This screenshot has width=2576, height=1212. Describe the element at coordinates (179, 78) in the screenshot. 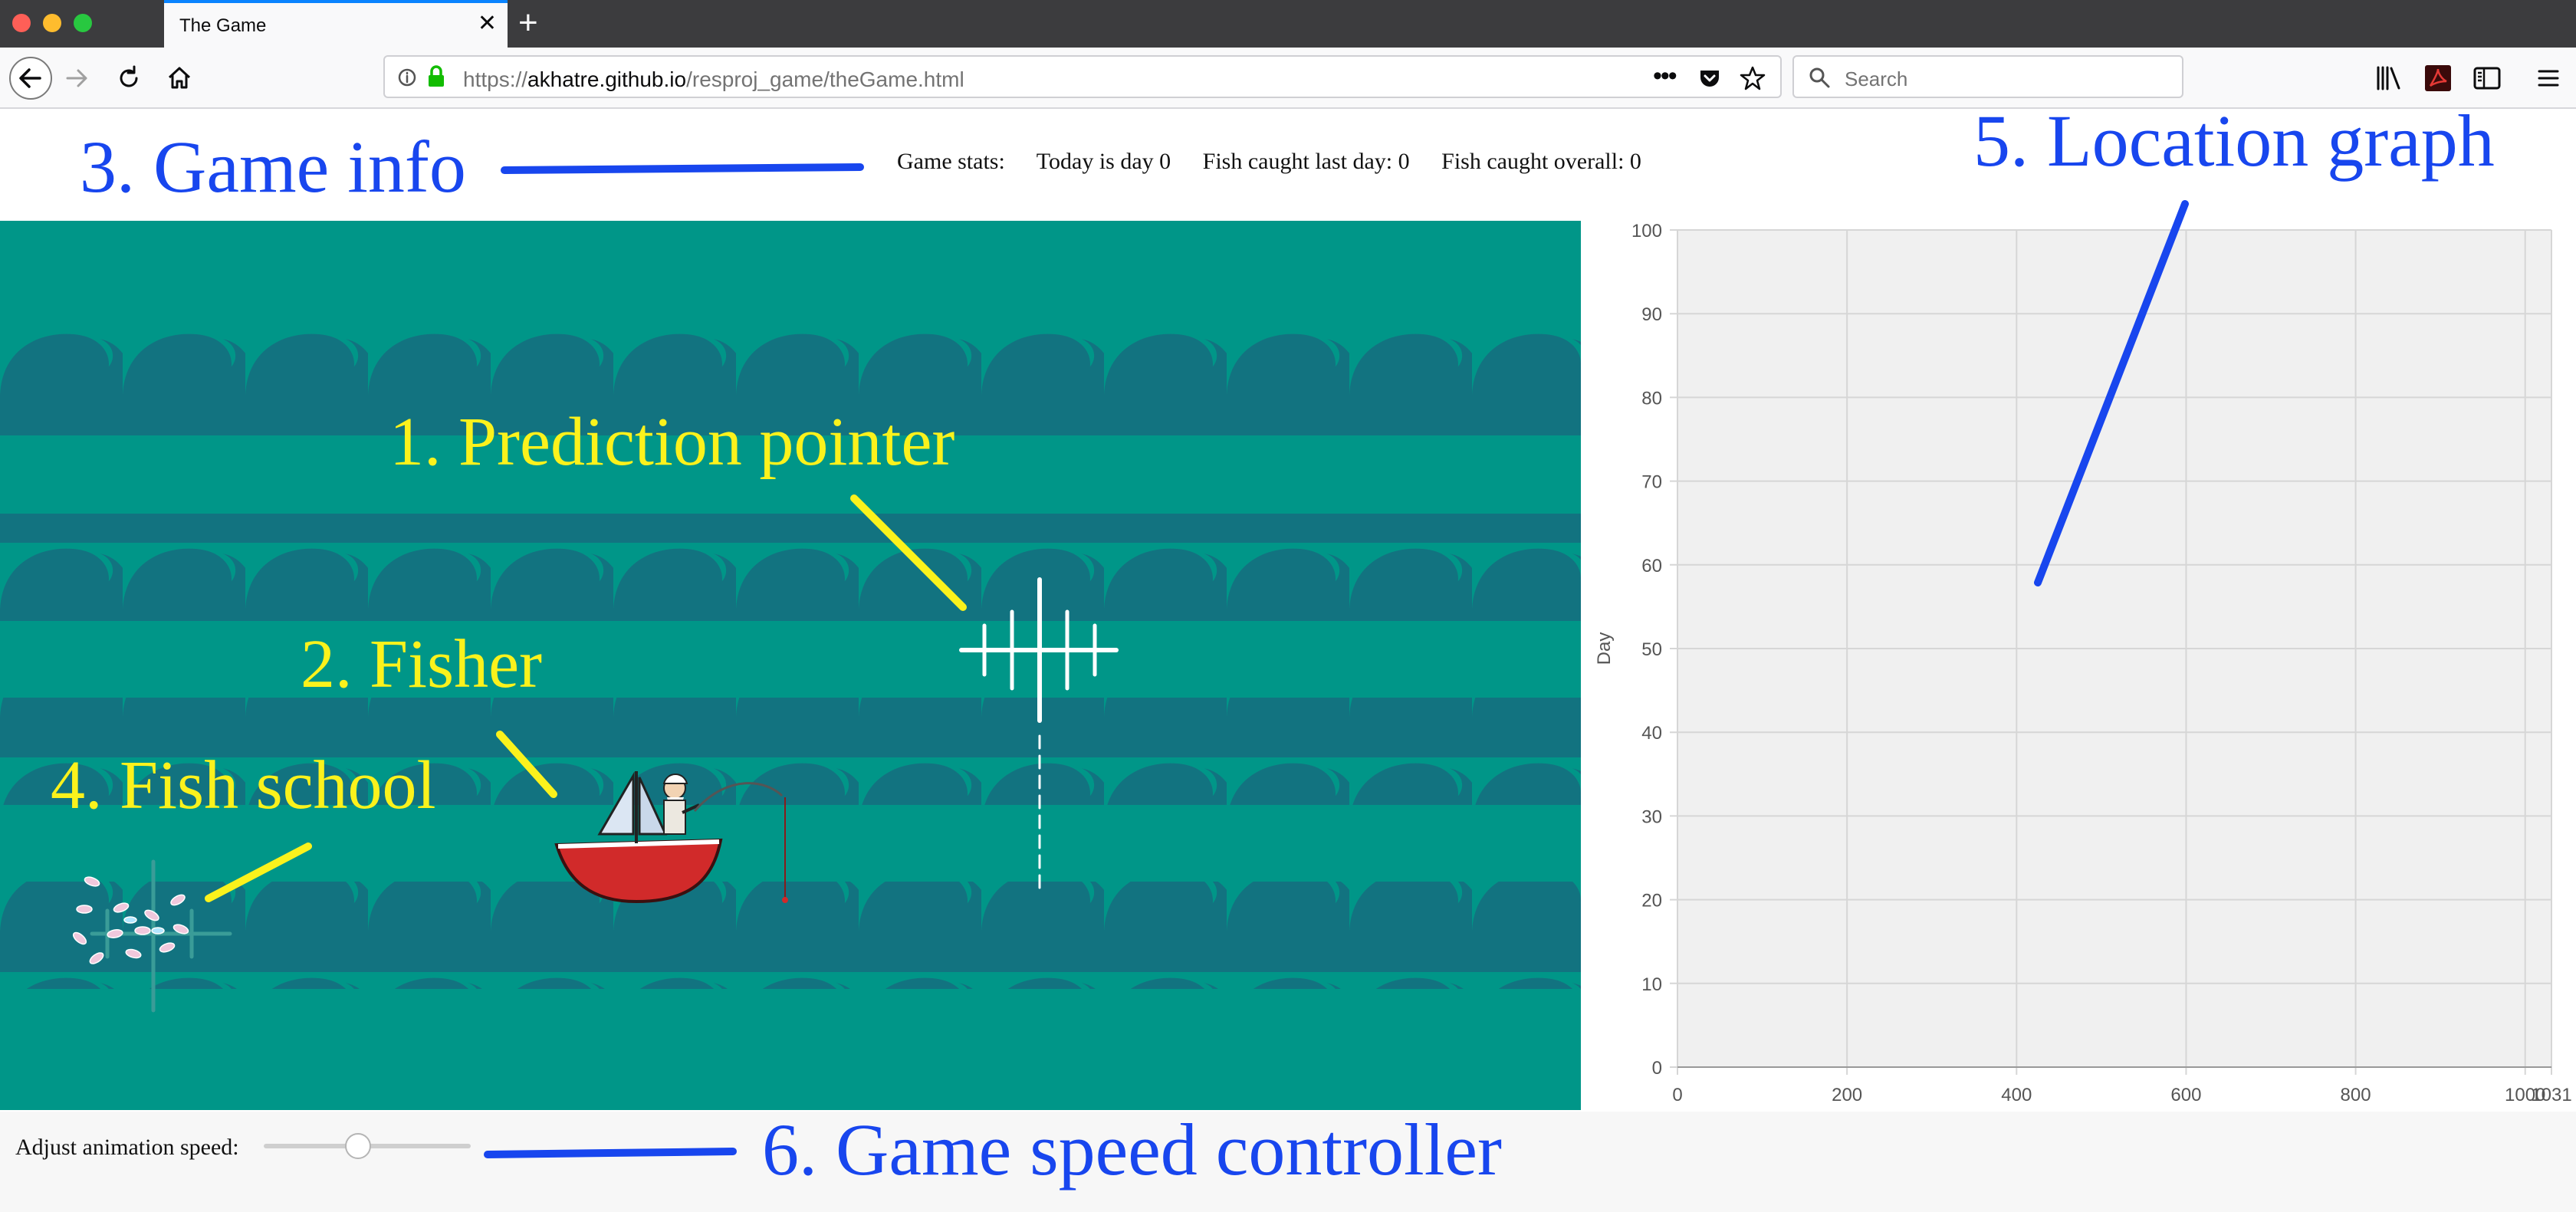

I see `home-icon` at that location.